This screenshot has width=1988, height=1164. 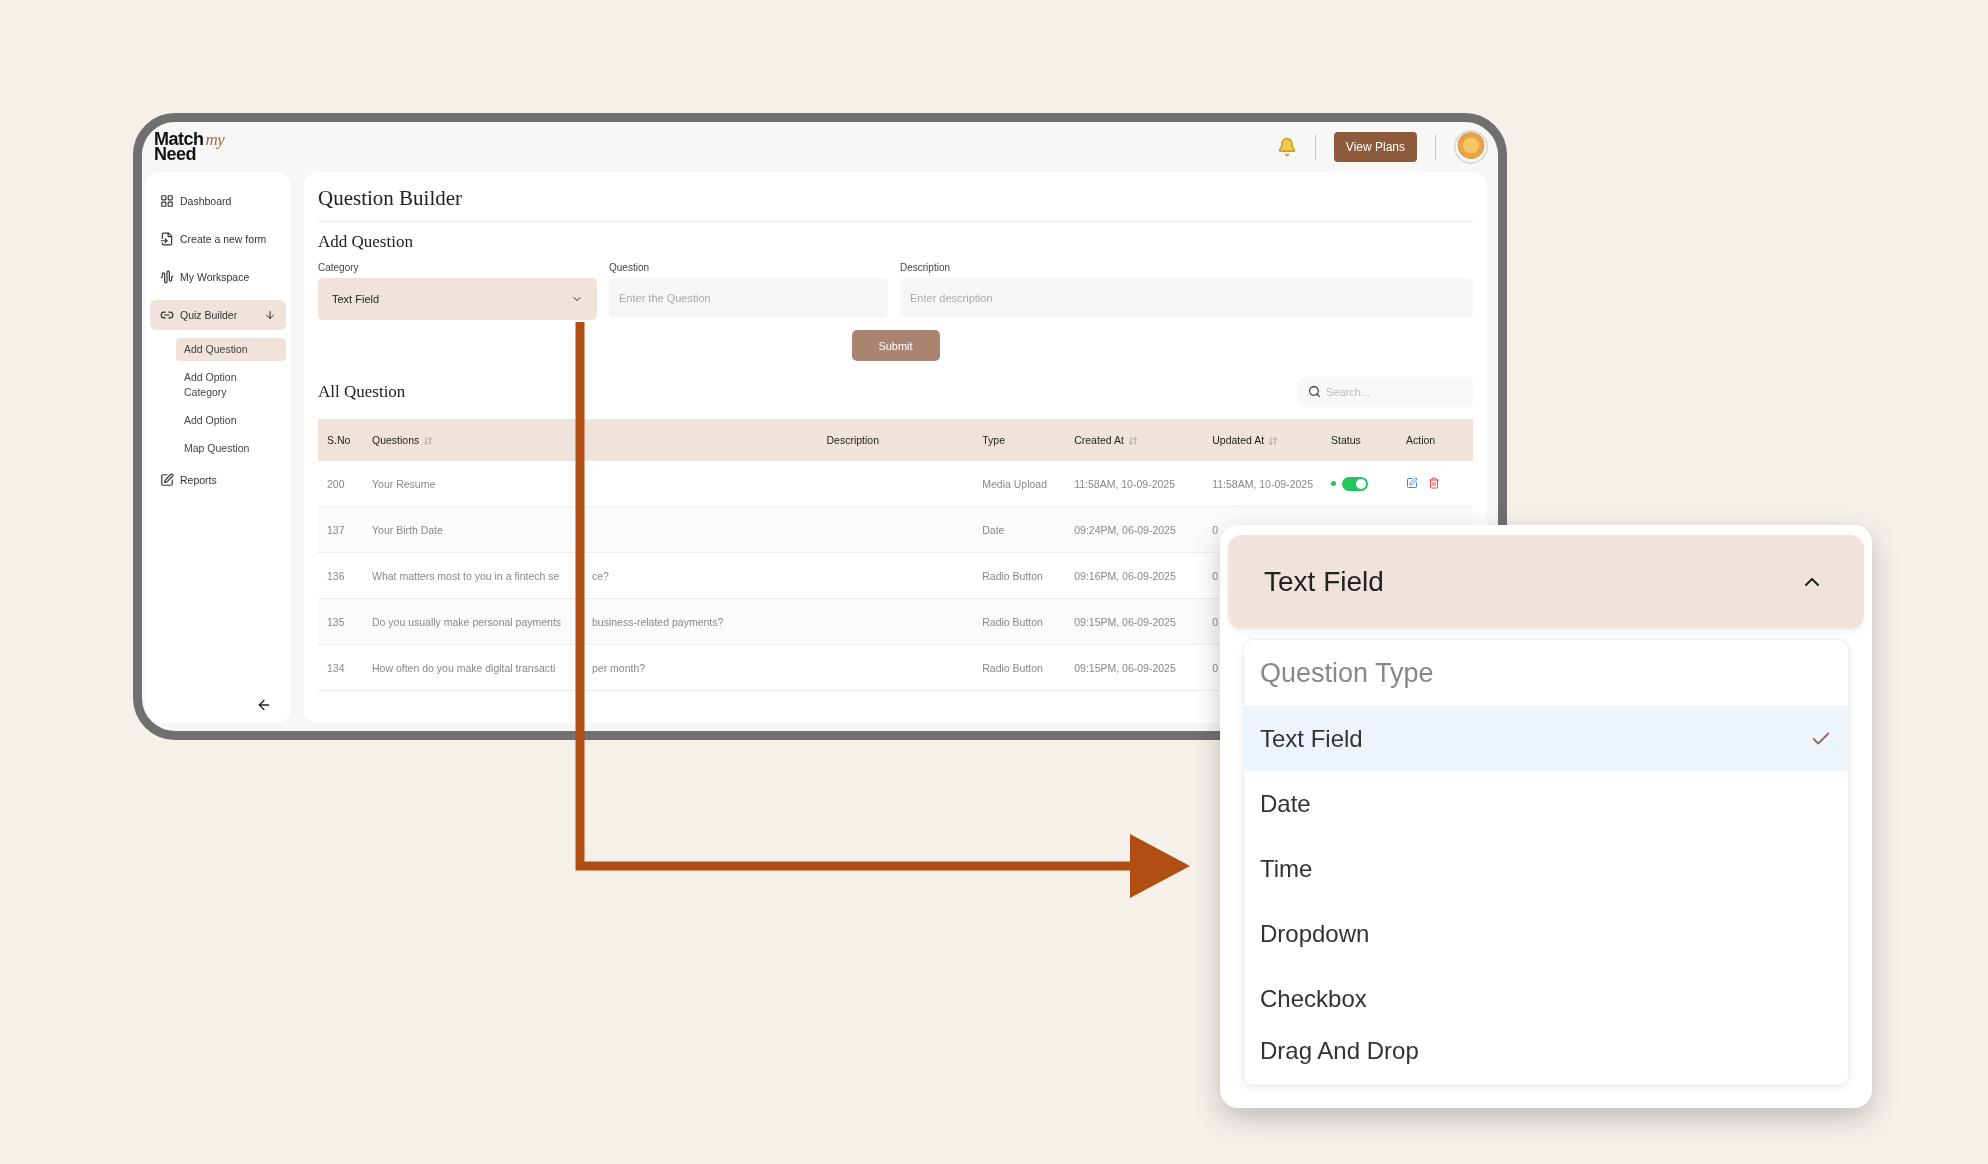 What do you see at coordinates (1435, 440) in the screenshot?
I see `column-header: Action` at bounding box center [1435, 440].